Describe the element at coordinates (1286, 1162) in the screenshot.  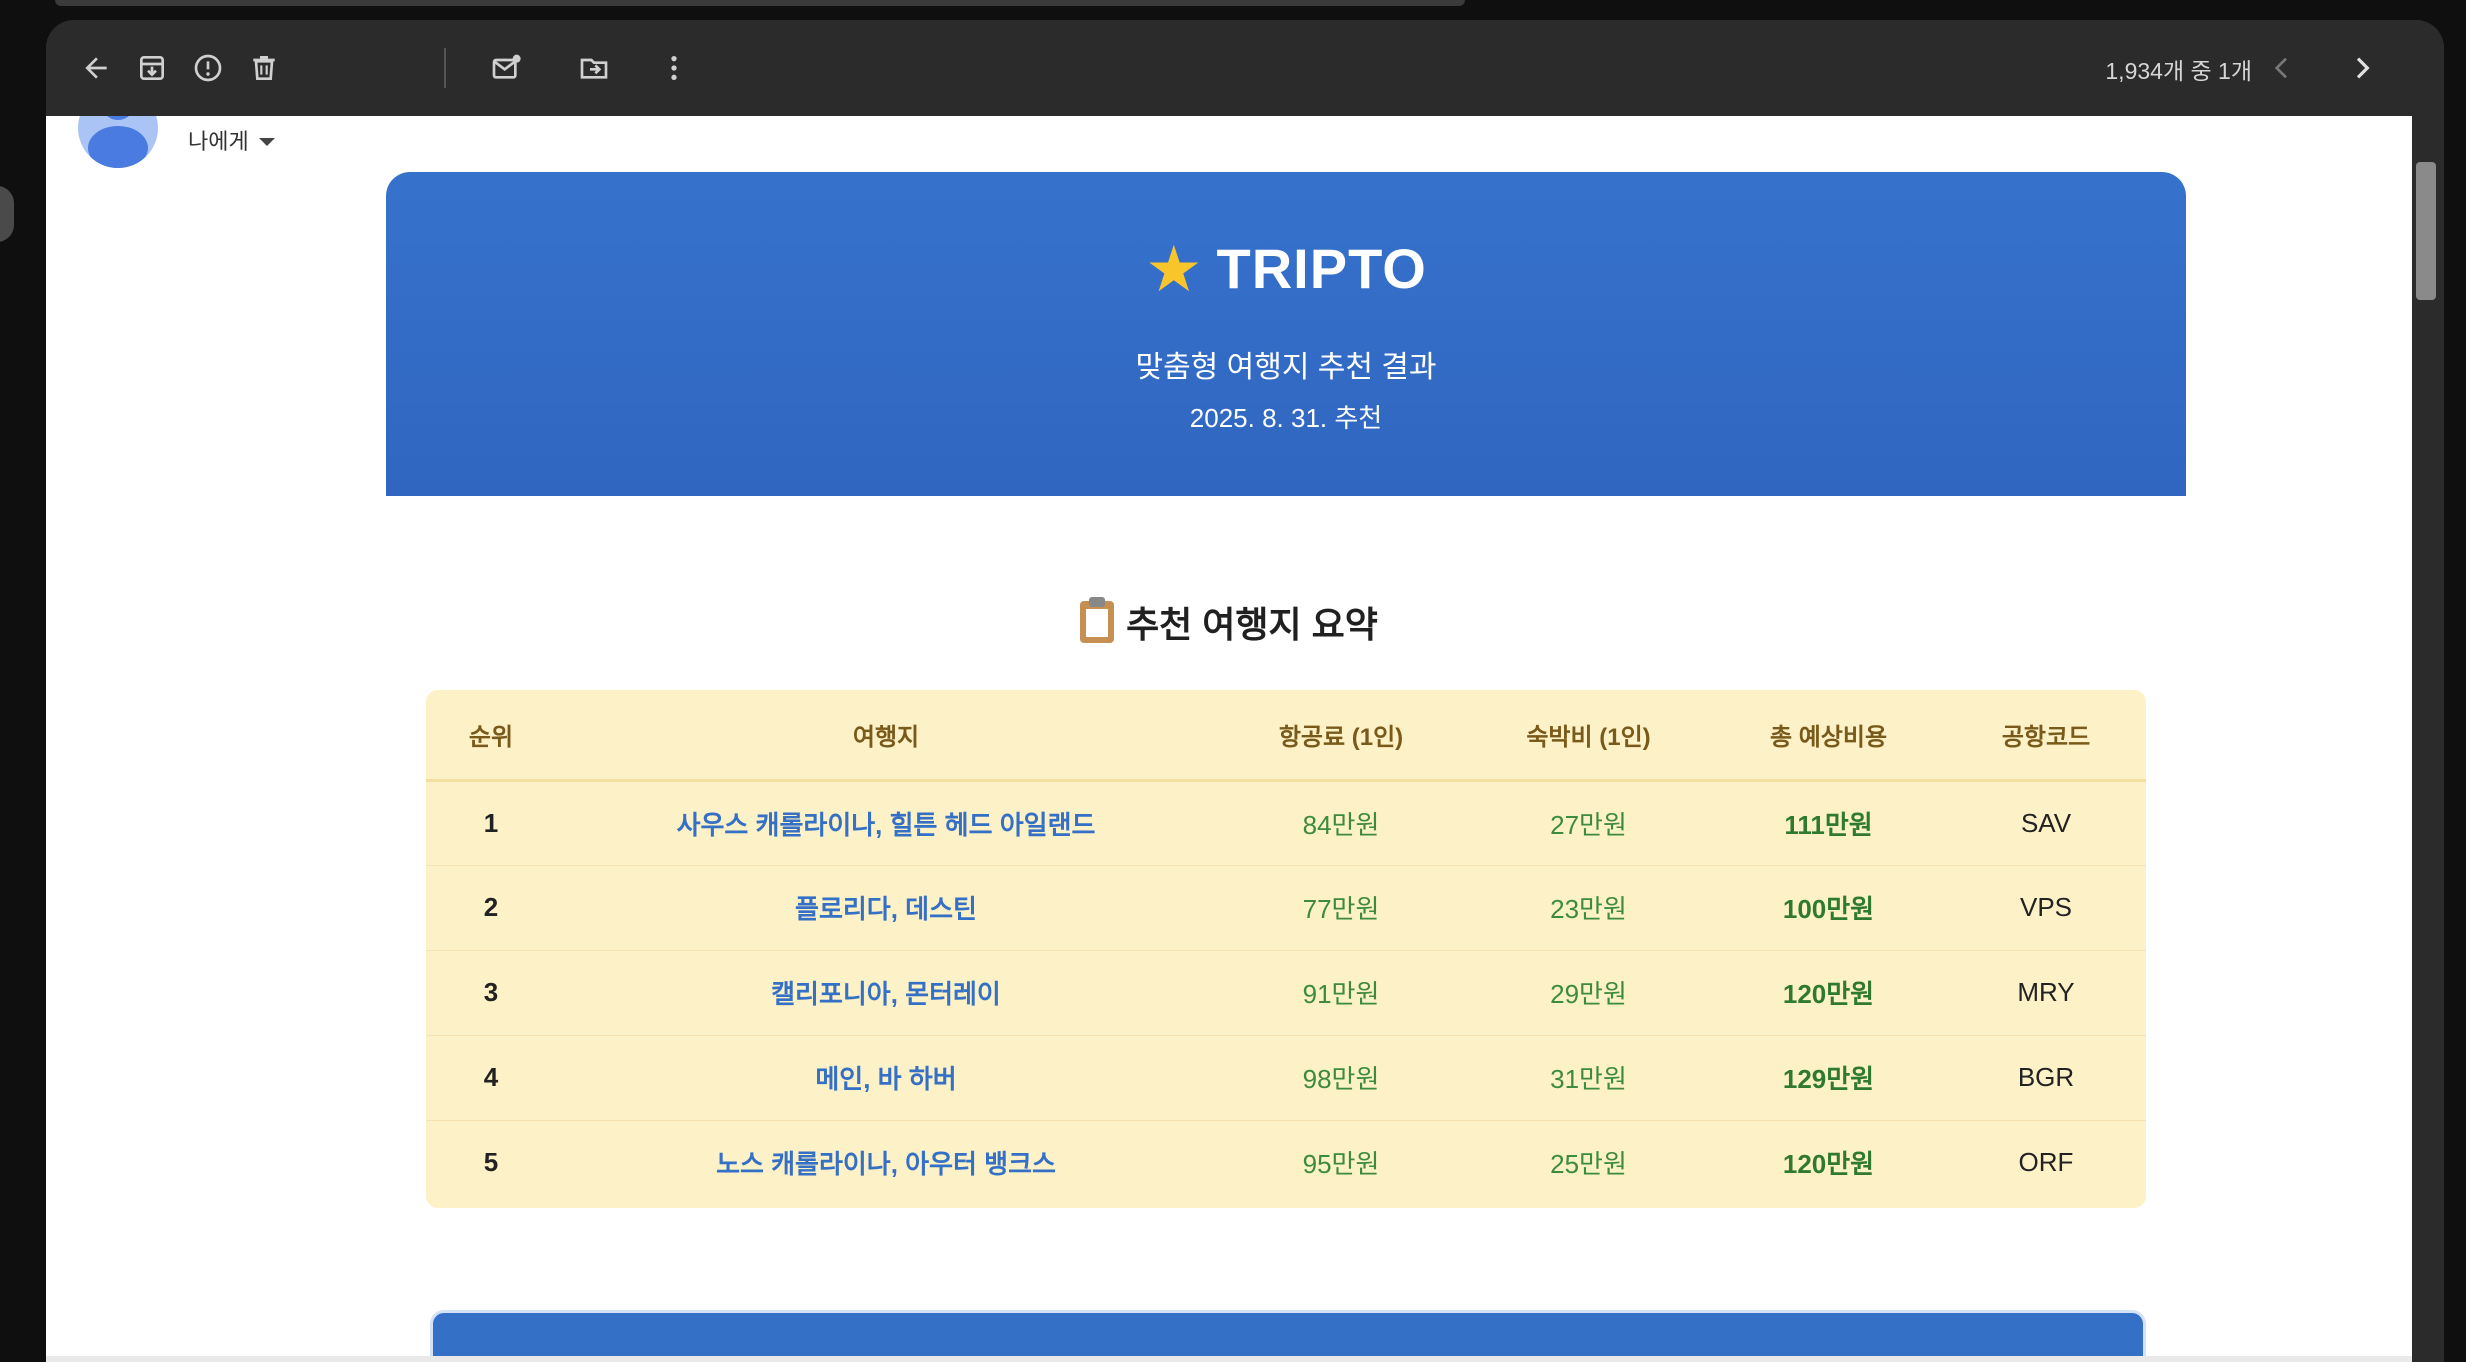
I see `table-row: 5 노스 캐롤라이나, 아우터 뱅크스 95만원 25만원 120만원 ORF` at that location.